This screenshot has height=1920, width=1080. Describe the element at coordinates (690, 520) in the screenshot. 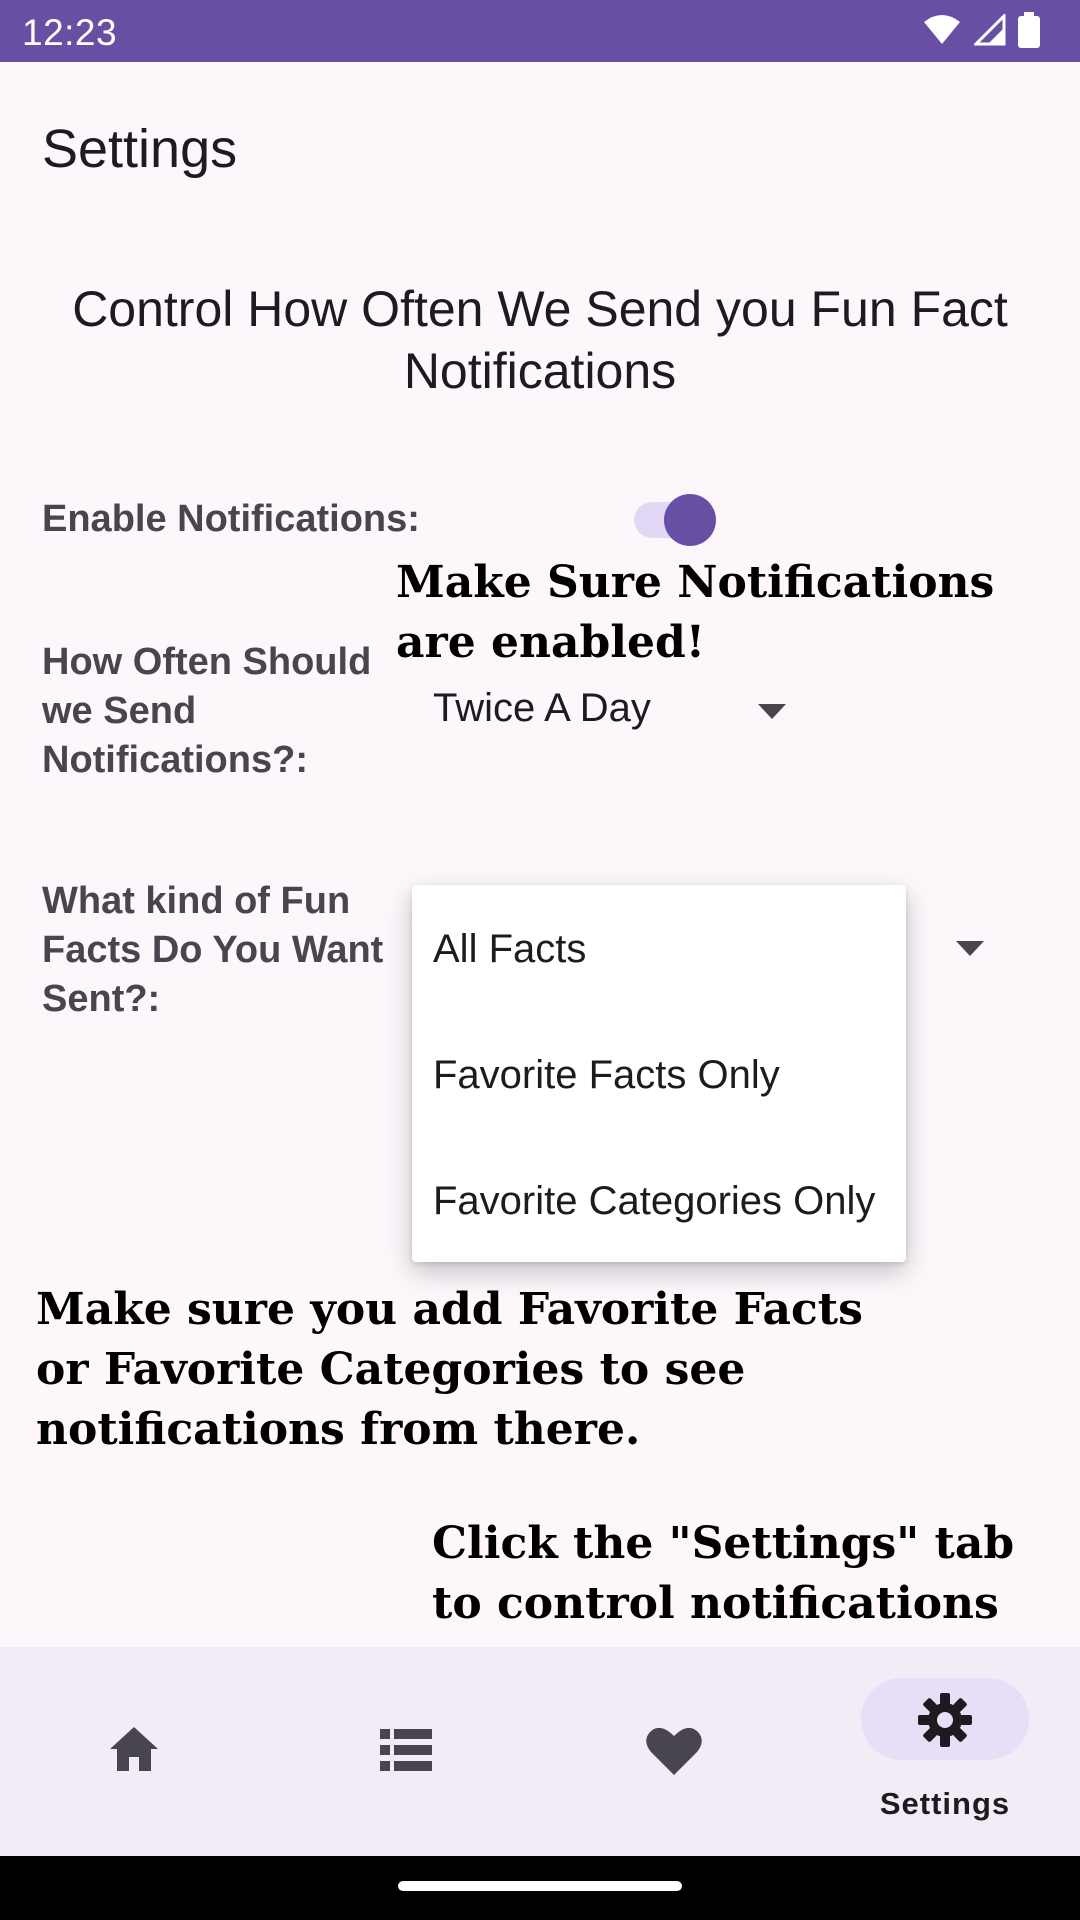

I see `switch-thumb` at that location.